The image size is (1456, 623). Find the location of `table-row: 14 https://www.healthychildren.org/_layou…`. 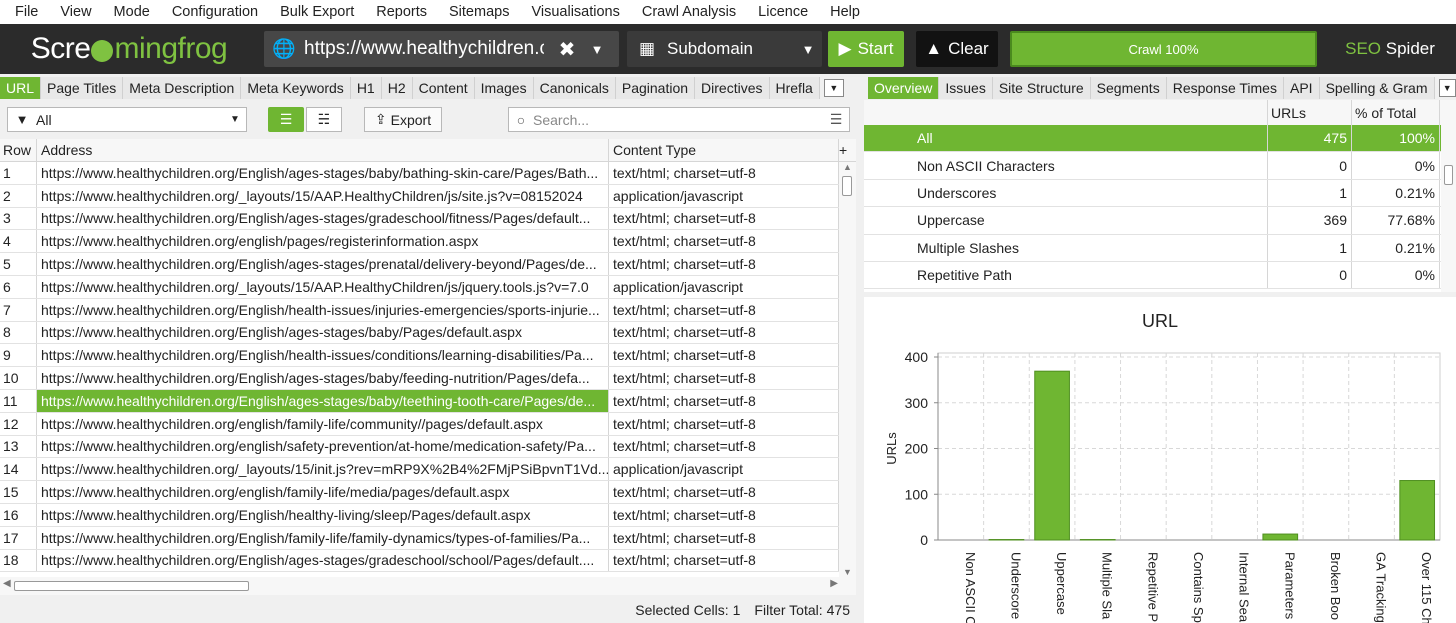

table-row: 14 https://www.healthychildren.org/_layou… is located at coordinates (428, 470).